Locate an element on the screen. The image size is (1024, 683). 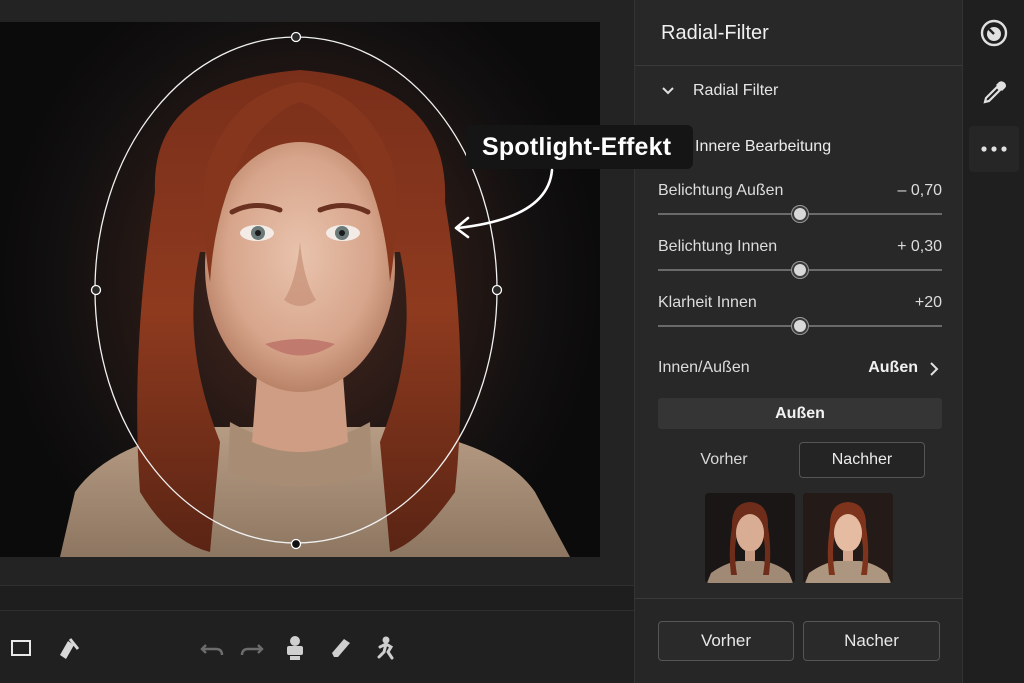
panel-header: Radial-Filter is located at coordinates (799, 33).